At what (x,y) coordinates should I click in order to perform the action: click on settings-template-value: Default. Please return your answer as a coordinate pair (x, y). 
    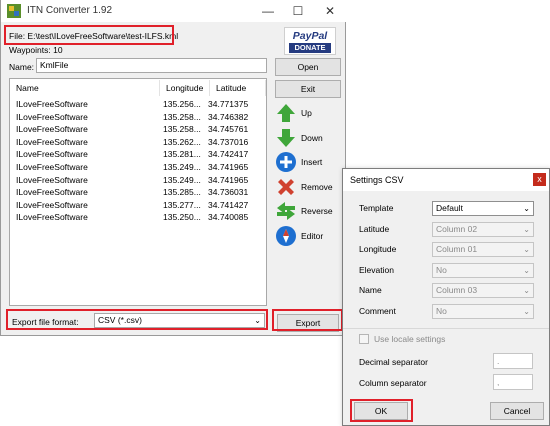
    Looking at the image, I should click on (449, 208).